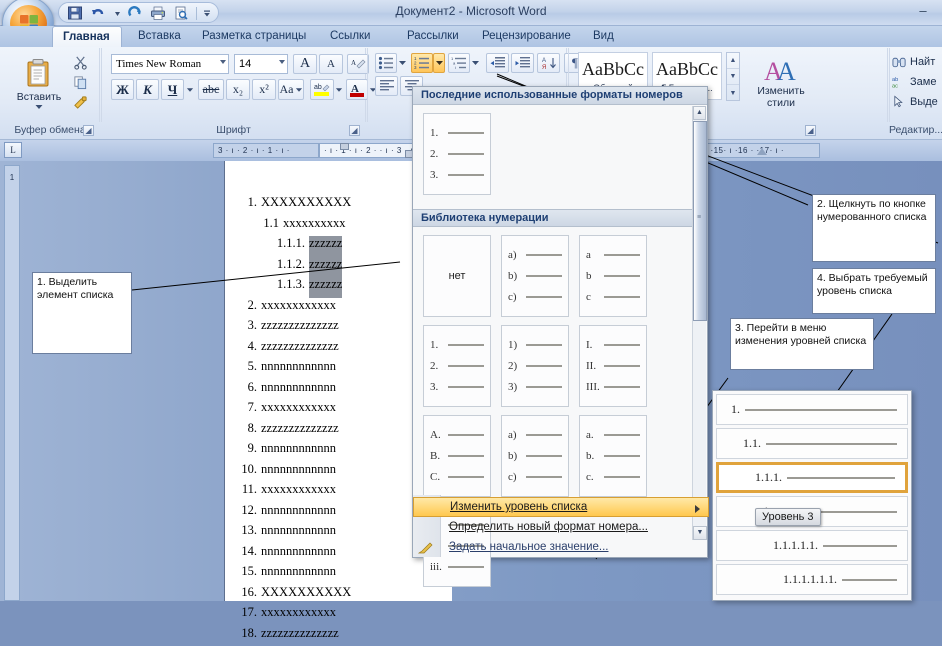  Describe the element at coordinates (238, 89) in the screenshot. I see `subscript-button: x₂` at that location.